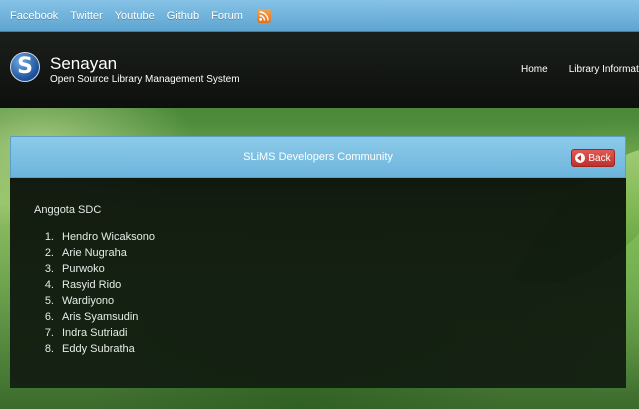 This screenshot has width=639, height=409. I want to click on back-arrow-icon, so click(580, 158).